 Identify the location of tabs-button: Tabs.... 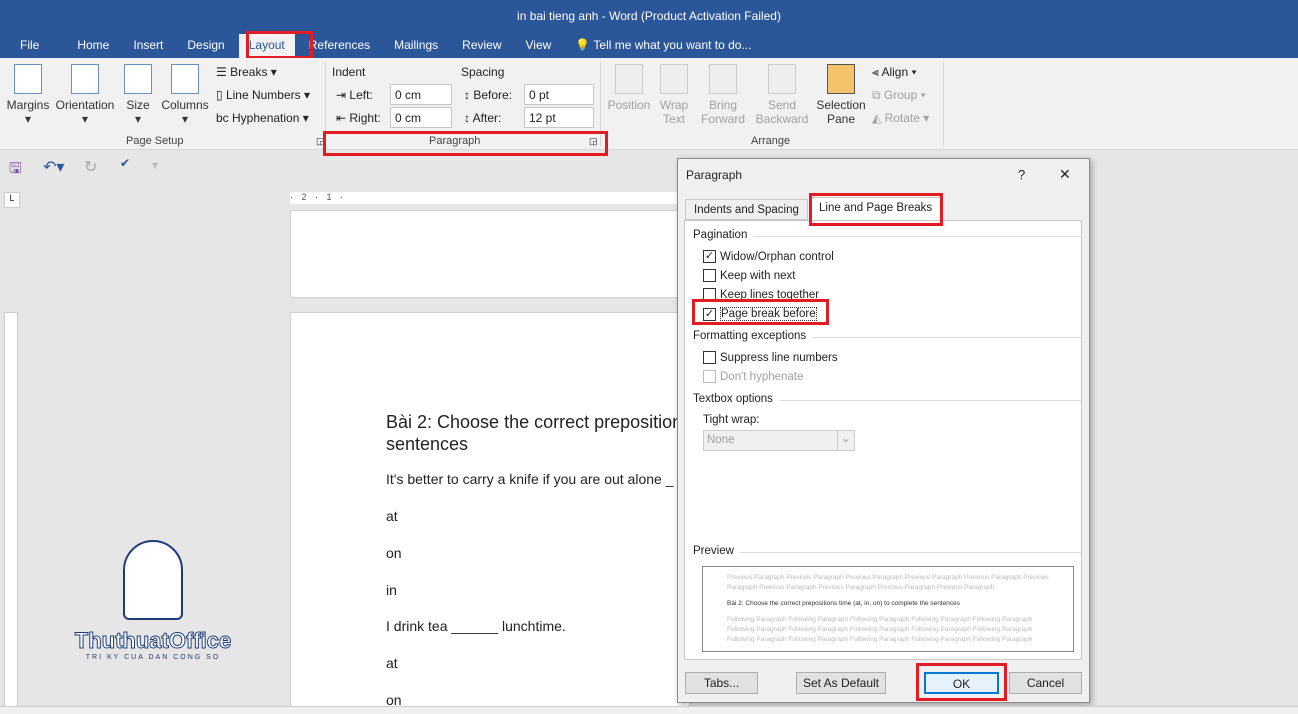
(721, 683).